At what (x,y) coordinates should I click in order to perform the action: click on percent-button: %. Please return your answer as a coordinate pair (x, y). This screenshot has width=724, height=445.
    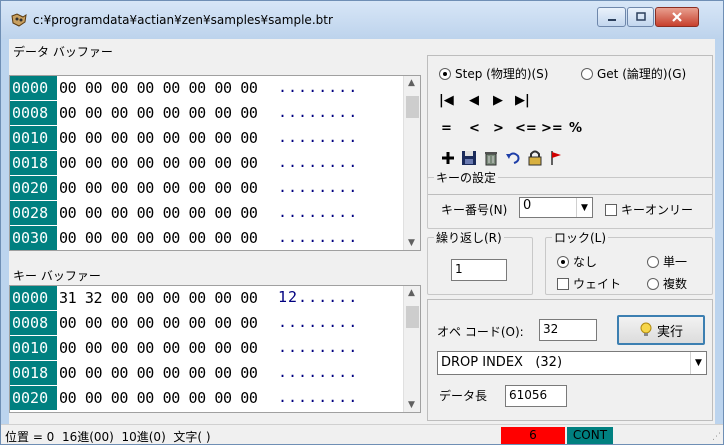
    Looking at the image, I should click on (575, 128).